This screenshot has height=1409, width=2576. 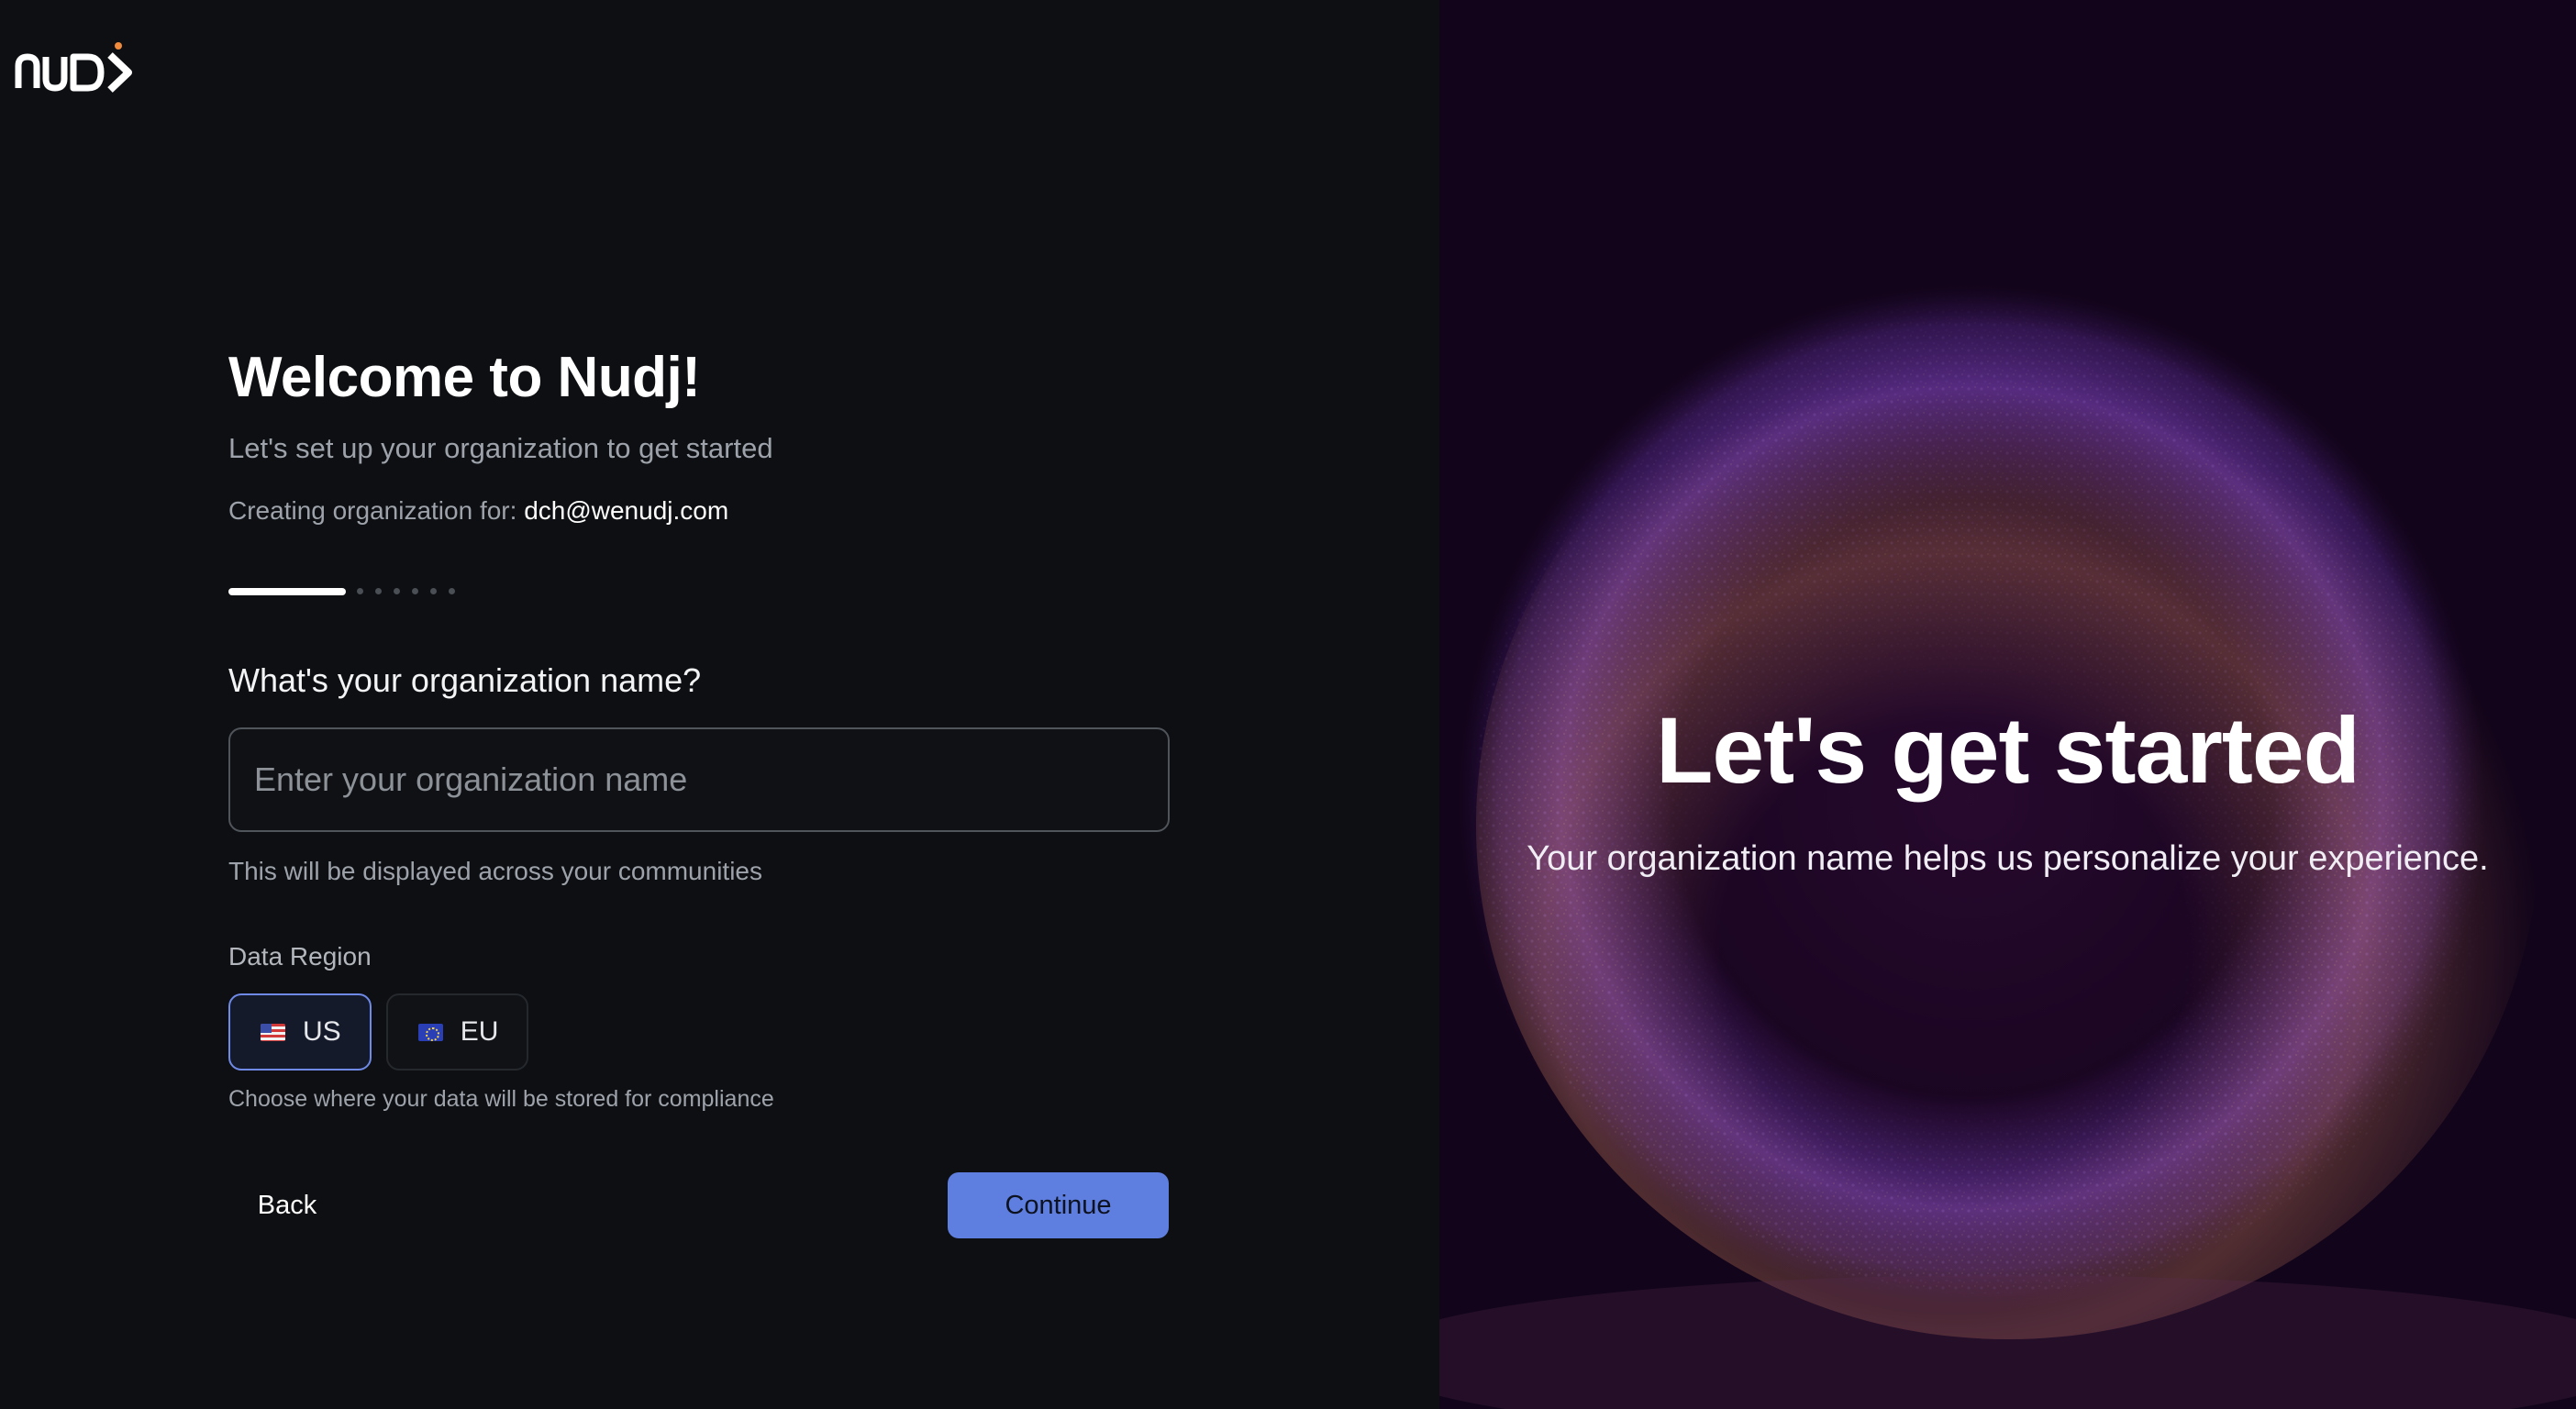 What do you see at coordinates (372, 510) in the screenshot?
I see `creating-for-label: Creating organization for:` at bounding box center [372, 510].